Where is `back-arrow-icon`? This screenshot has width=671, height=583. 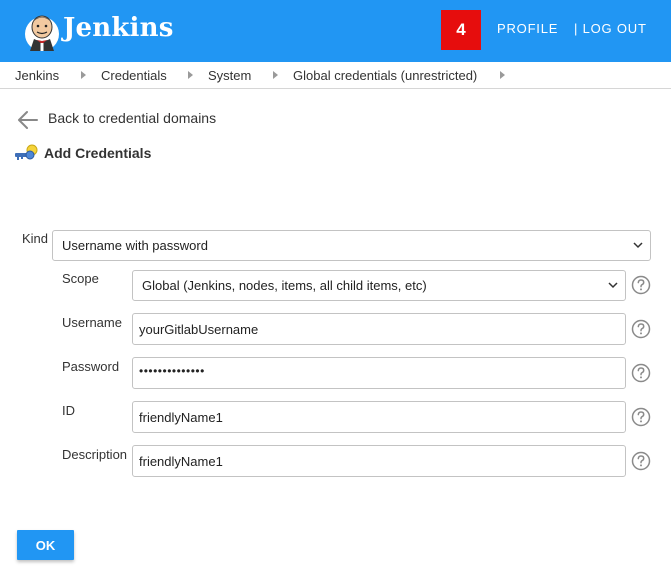 back-arrow-icon is located at coordinates (28, 120).